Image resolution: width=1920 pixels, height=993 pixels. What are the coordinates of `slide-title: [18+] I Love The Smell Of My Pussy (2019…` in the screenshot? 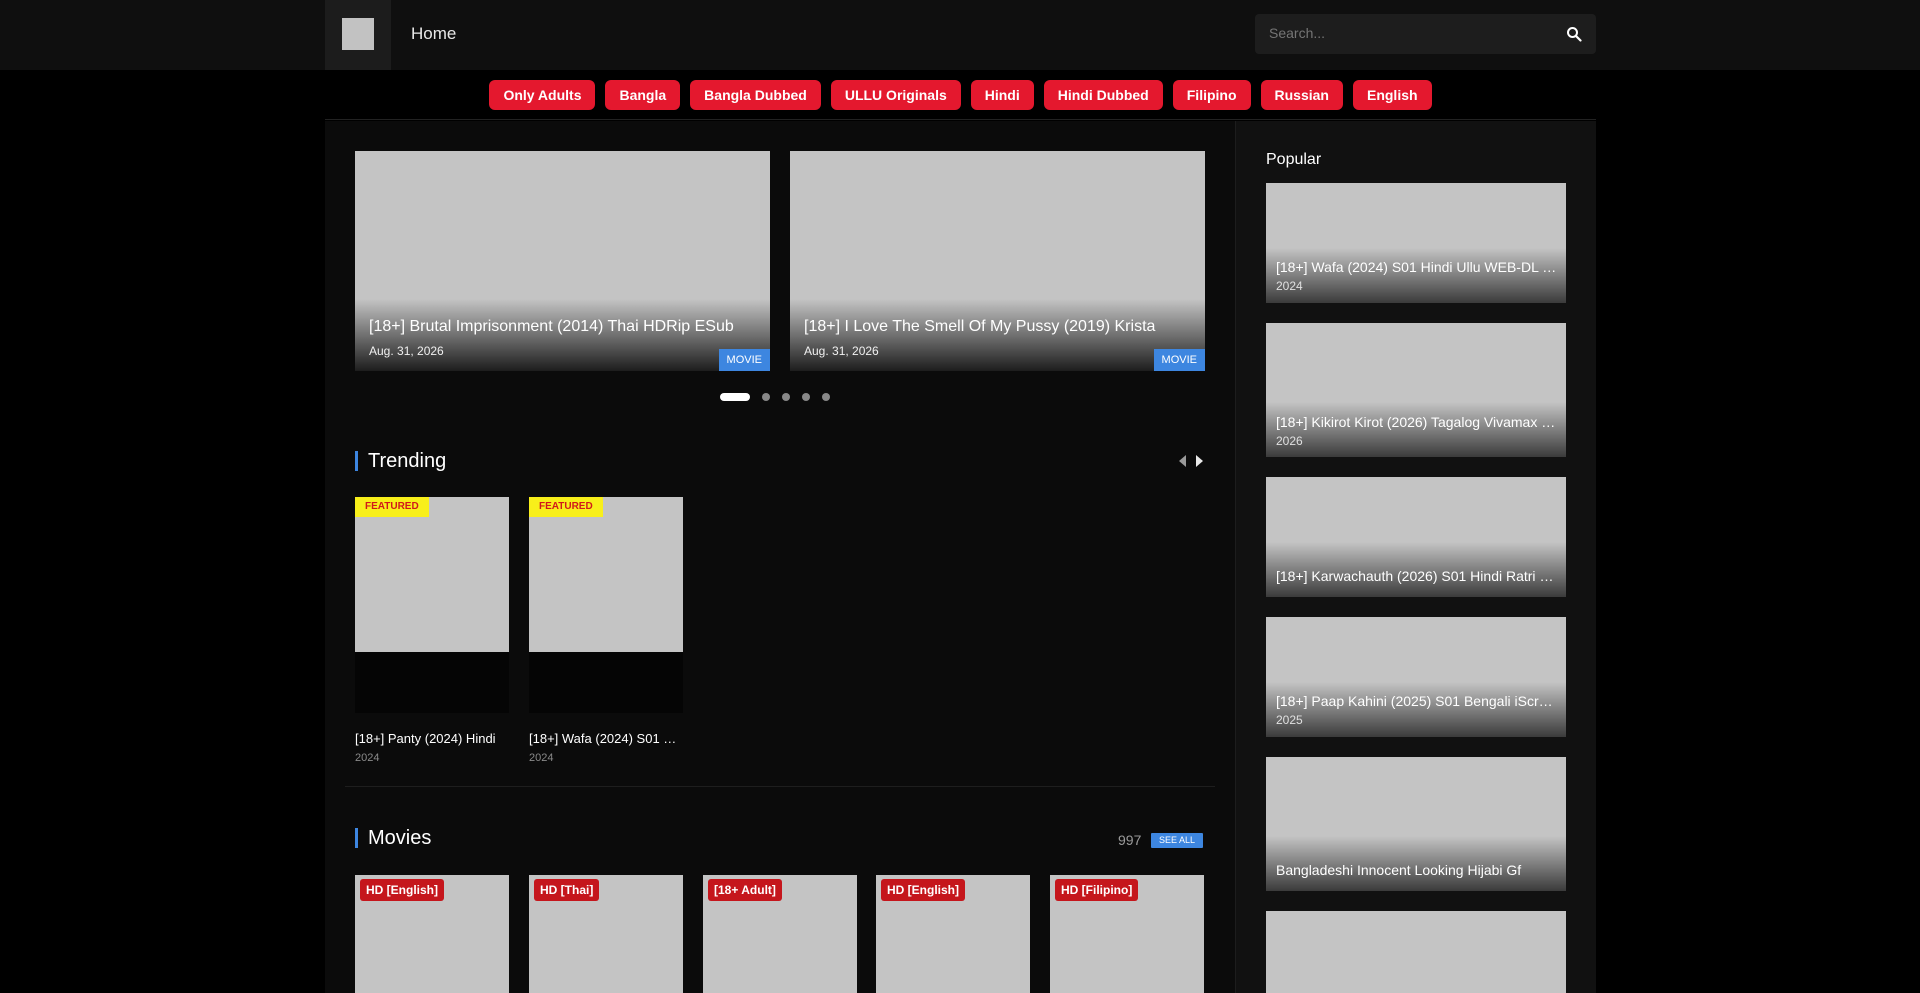 It's located at (1000, 327).